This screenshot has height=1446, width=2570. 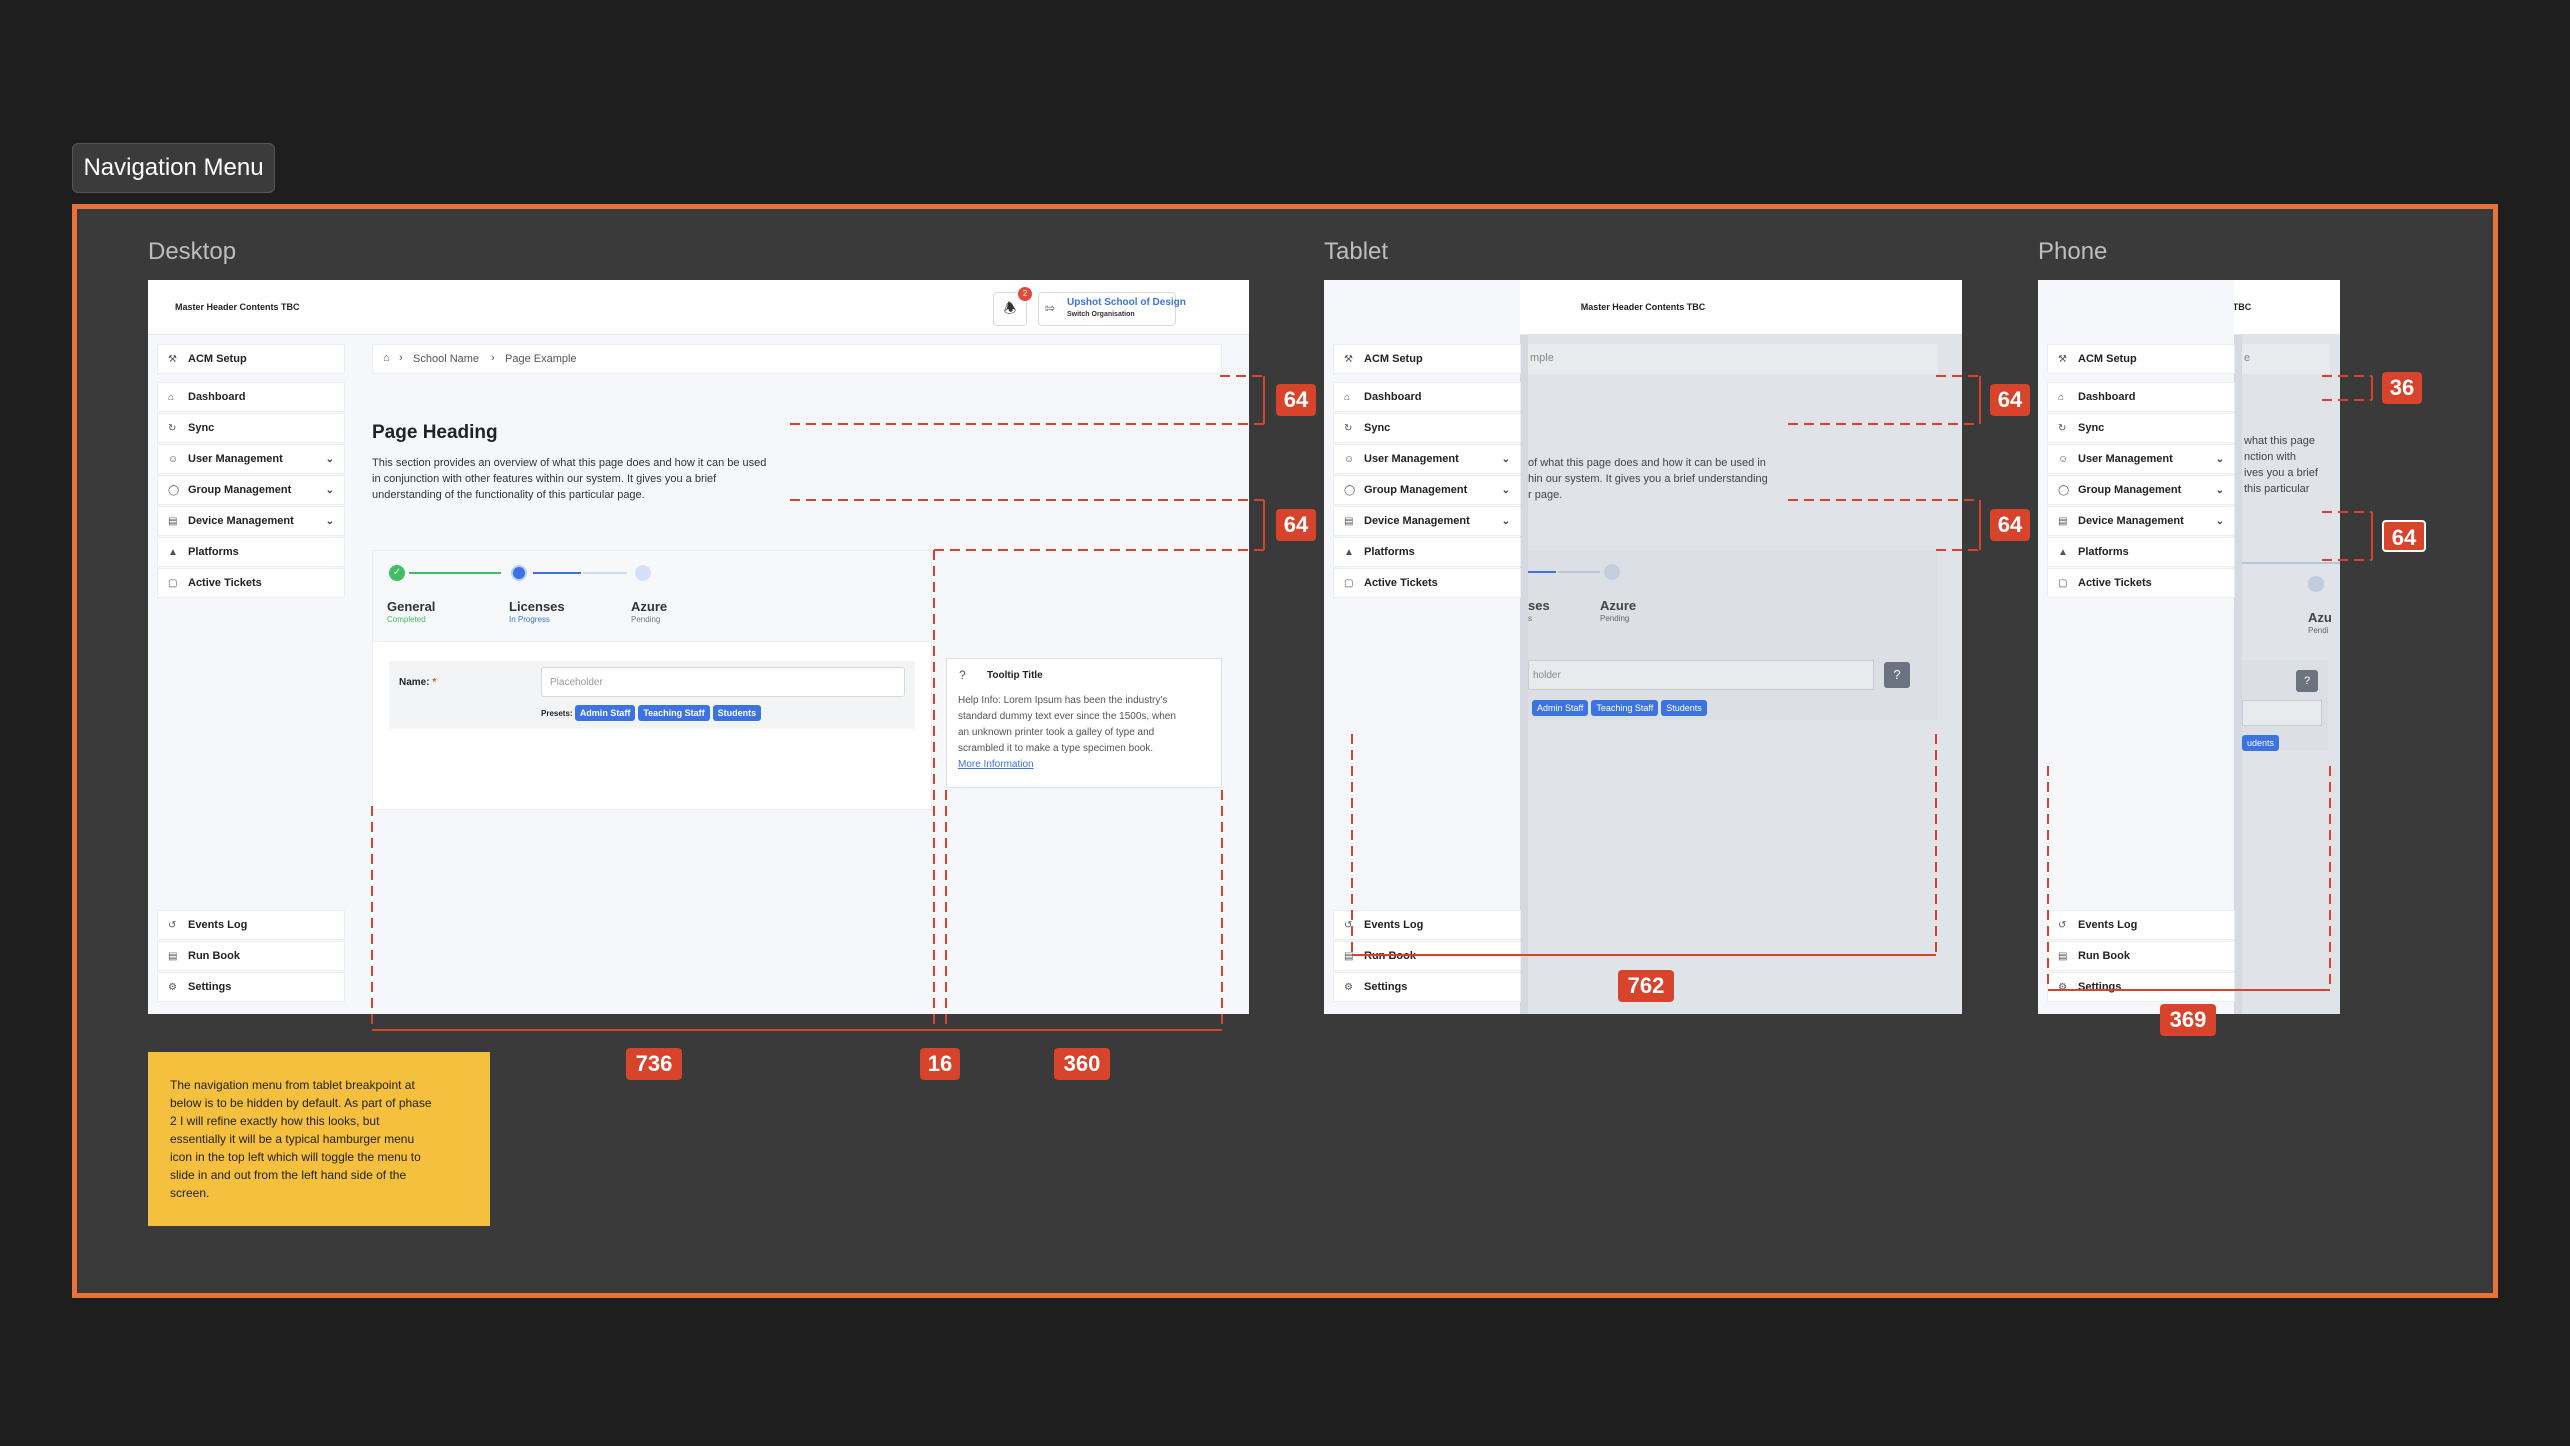 I want to click on measure-phone-width: 369, so click(x=2188, y=1020).